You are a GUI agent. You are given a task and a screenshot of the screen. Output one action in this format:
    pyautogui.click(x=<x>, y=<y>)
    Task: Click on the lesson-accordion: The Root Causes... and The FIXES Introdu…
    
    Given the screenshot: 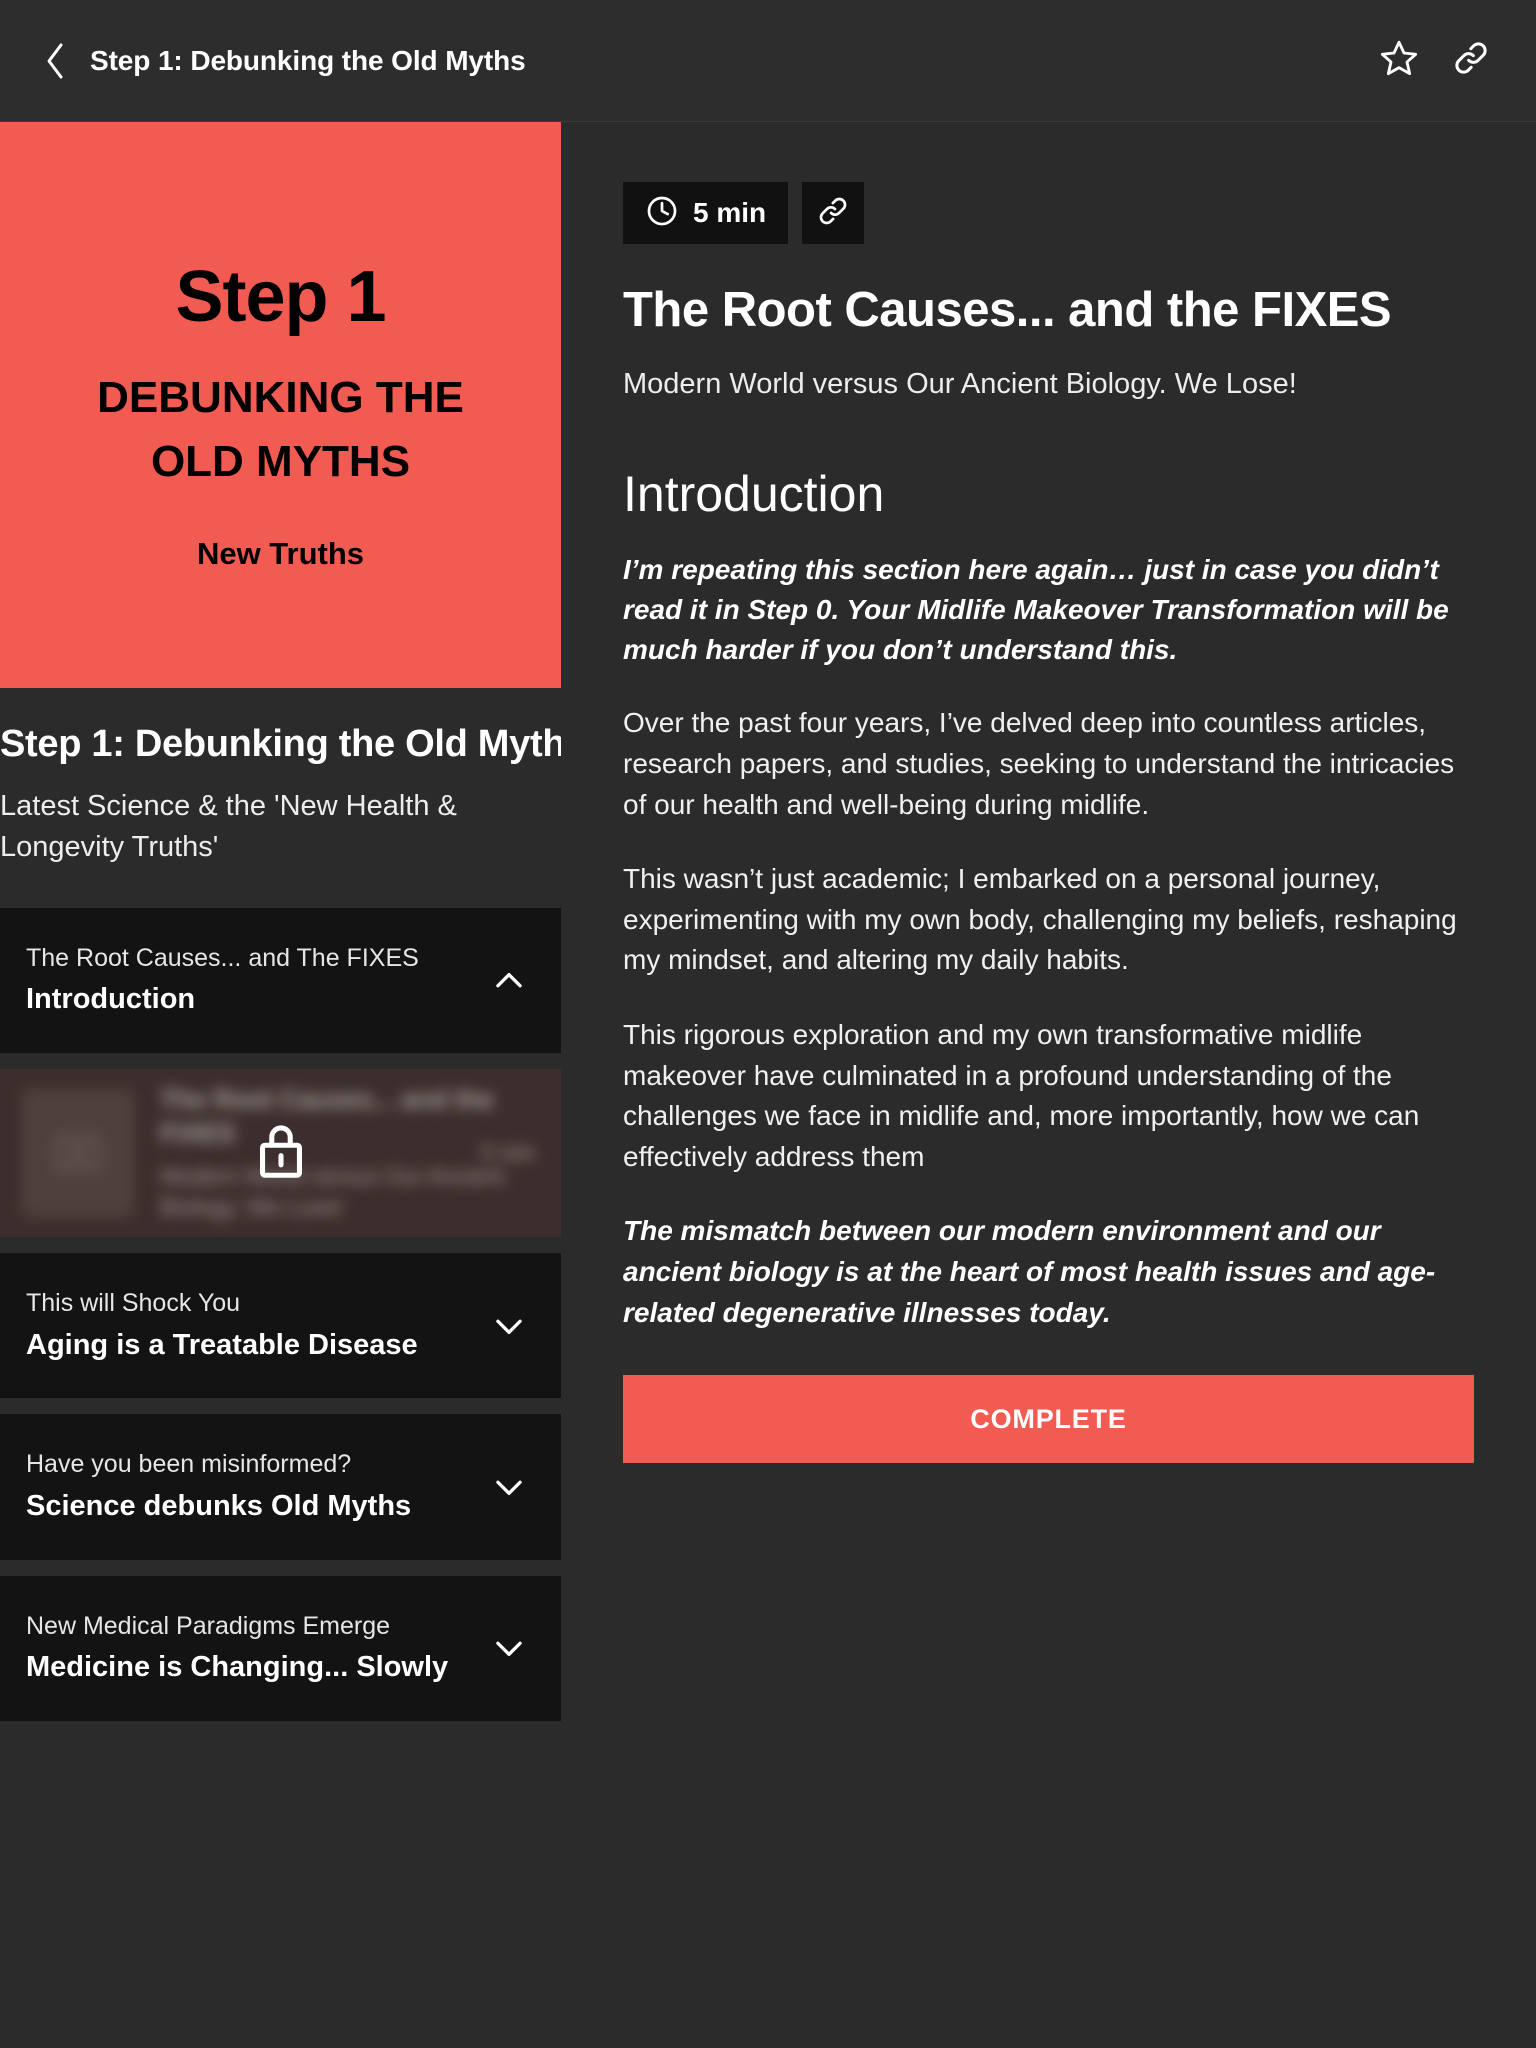 What is the action you would take?
    pyautogui.click(x=280, y=1314)
    